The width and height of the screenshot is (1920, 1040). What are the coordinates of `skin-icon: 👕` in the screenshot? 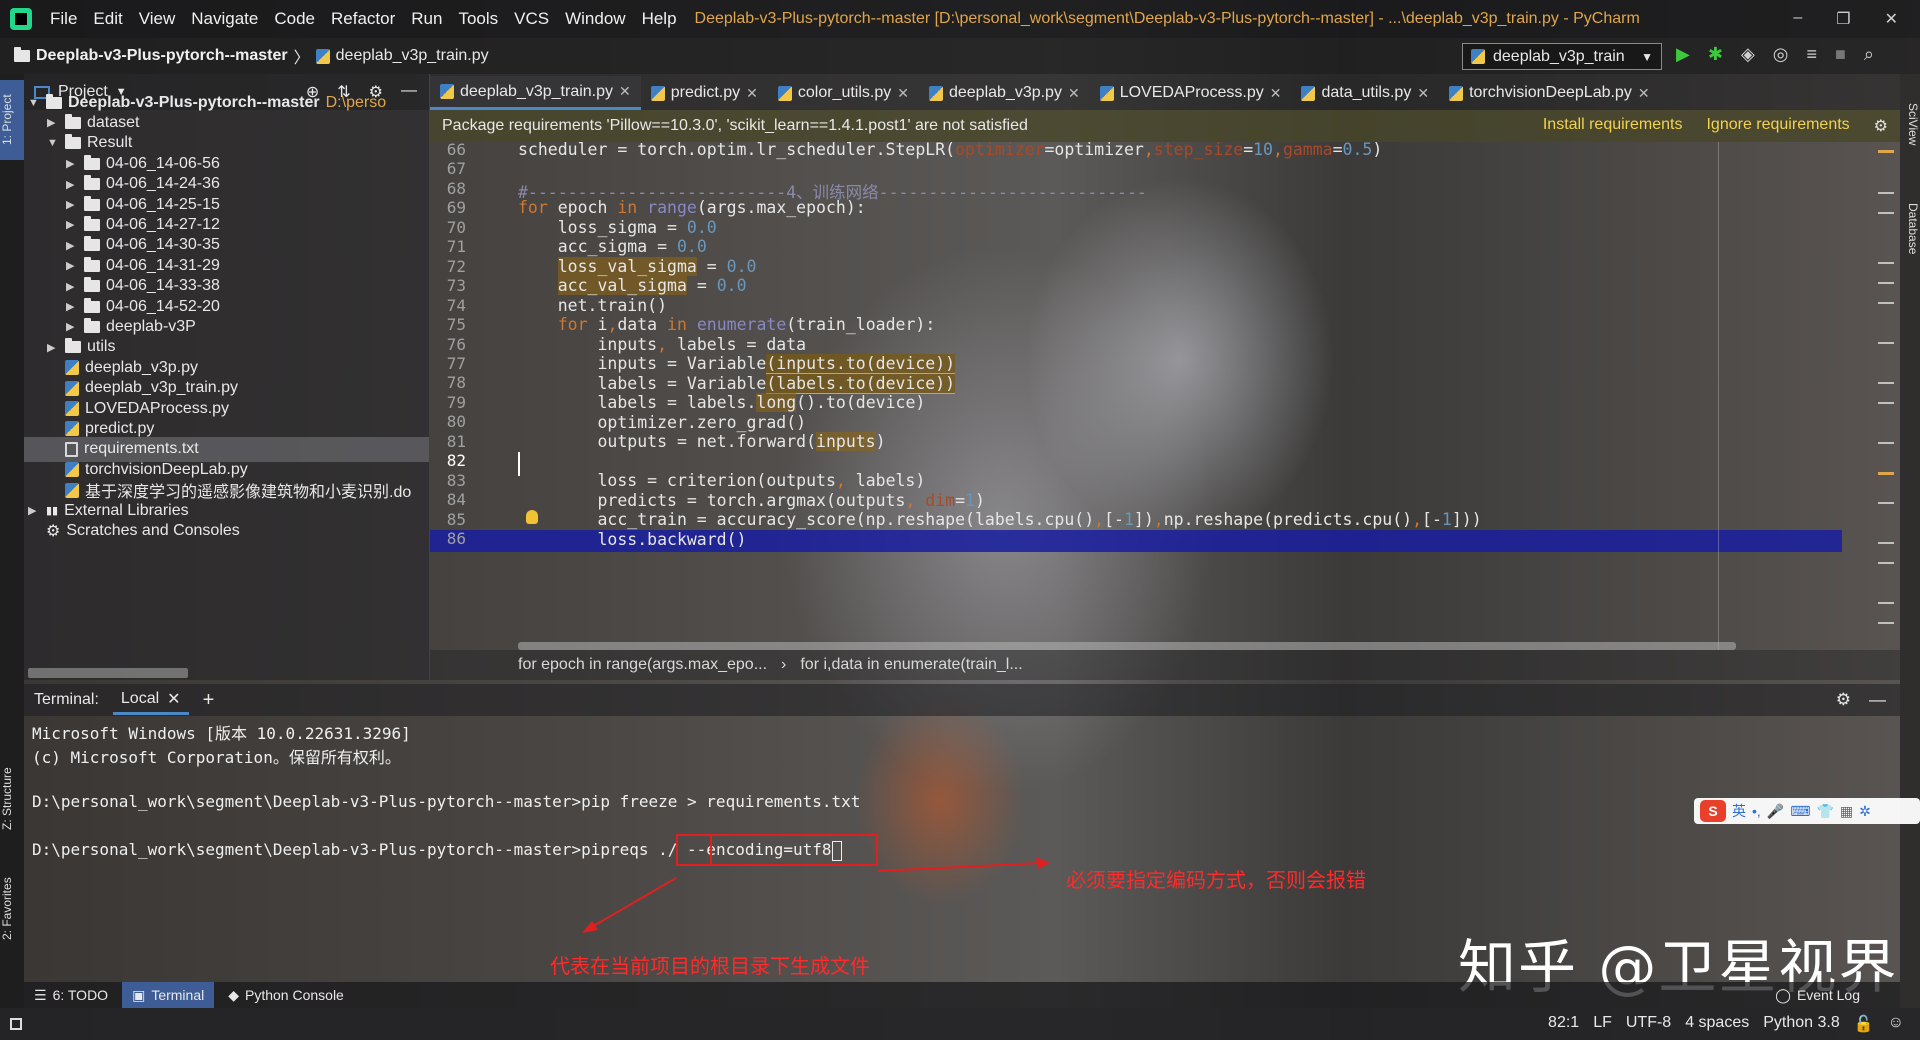 It's located at (1824, 811).